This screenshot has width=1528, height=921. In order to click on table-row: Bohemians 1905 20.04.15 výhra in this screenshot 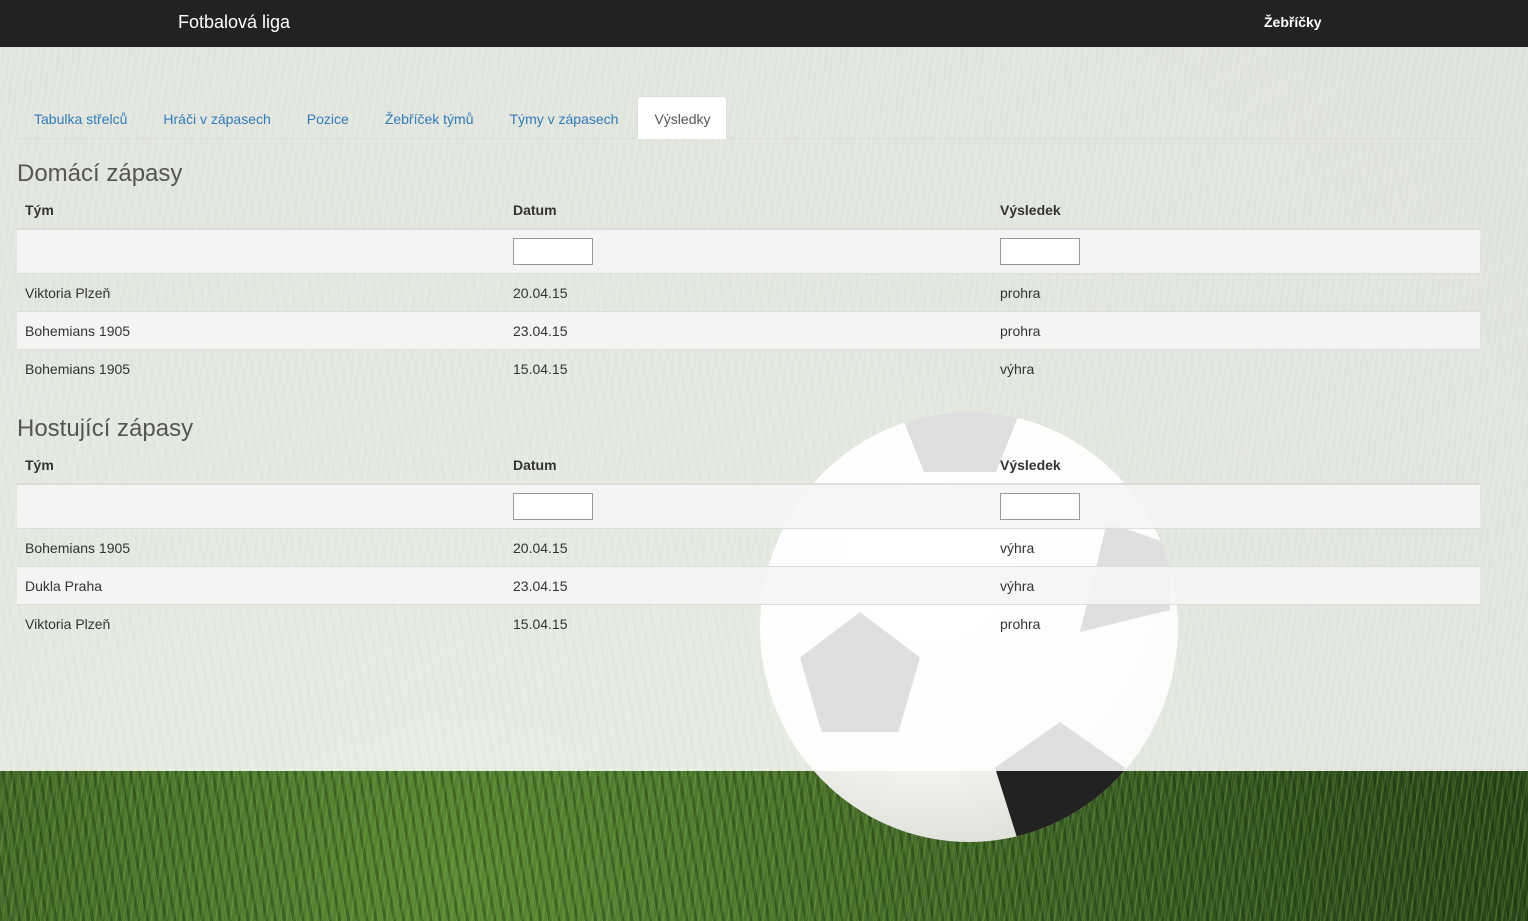, I will do `click(748, 547)`.